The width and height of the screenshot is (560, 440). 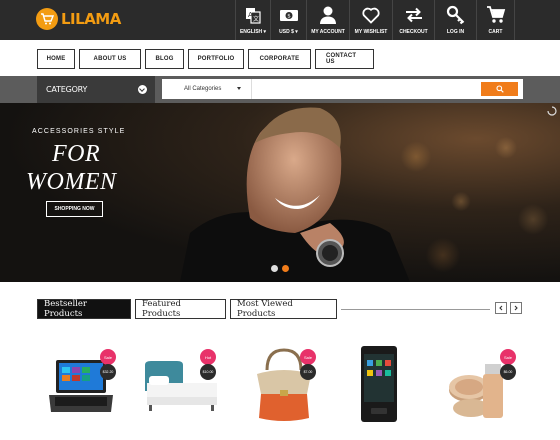 I want to click on chevron-left-icon, so click(x=501, y=308).